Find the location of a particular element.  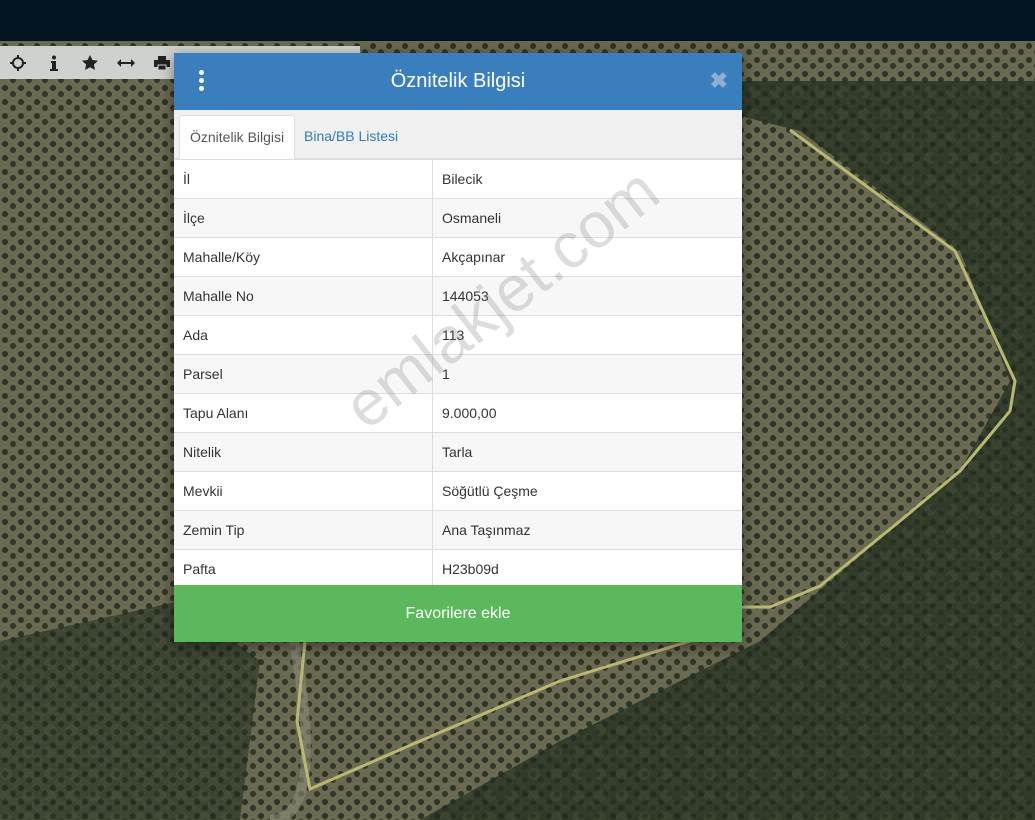

row-value: Osmaneli is located at coordinates (587, 218).